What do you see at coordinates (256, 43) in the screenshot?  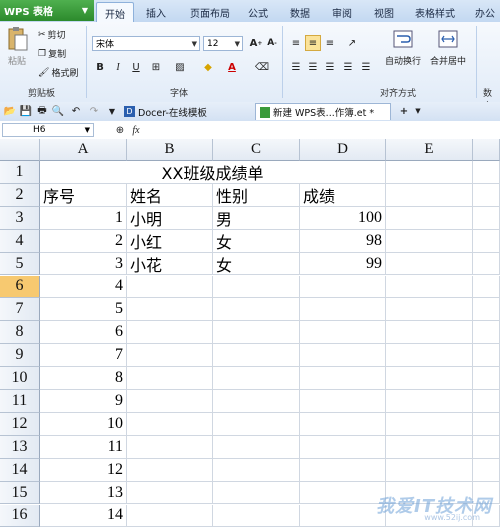 I see `grow-font-icon: A+` at bounding box center [256, 43].